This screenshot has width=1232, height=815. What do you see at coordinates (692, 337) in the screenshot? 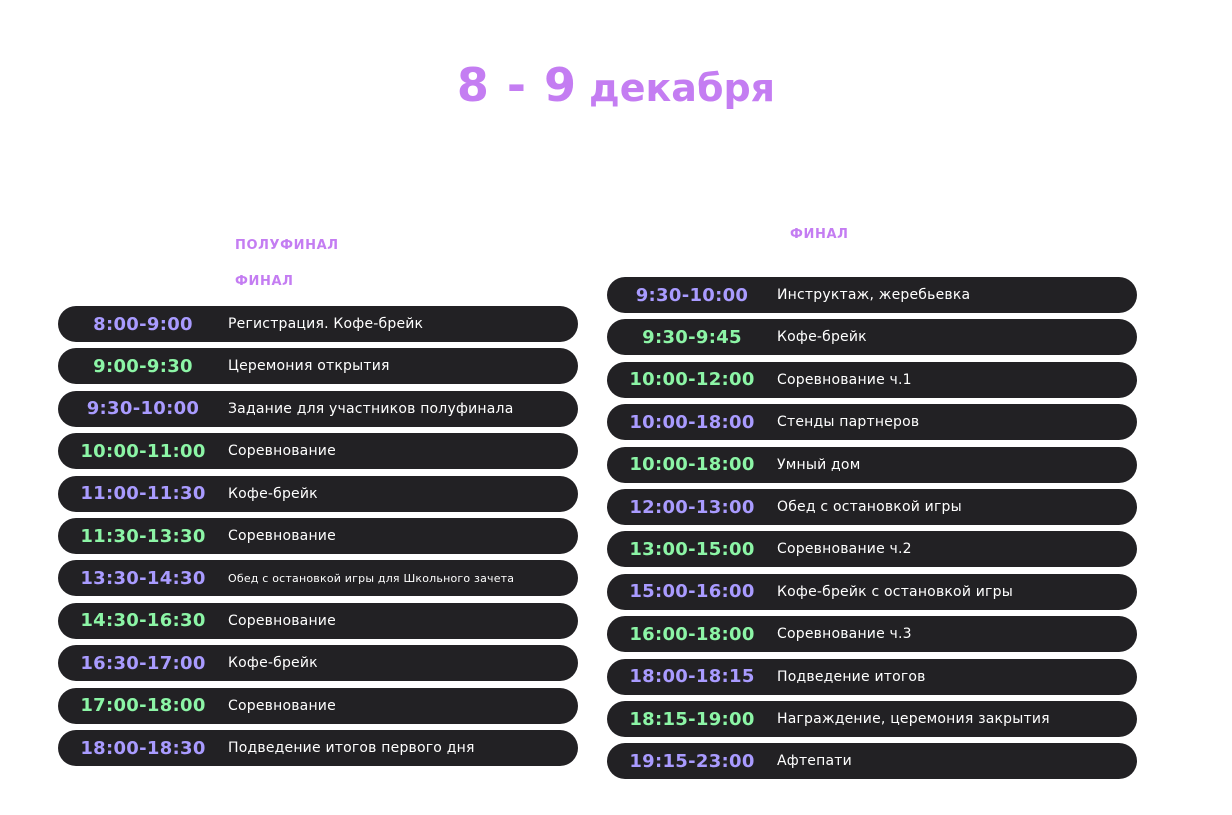
I see `schedule-time: 9:30-9:45` at bounding box center [692, 337].